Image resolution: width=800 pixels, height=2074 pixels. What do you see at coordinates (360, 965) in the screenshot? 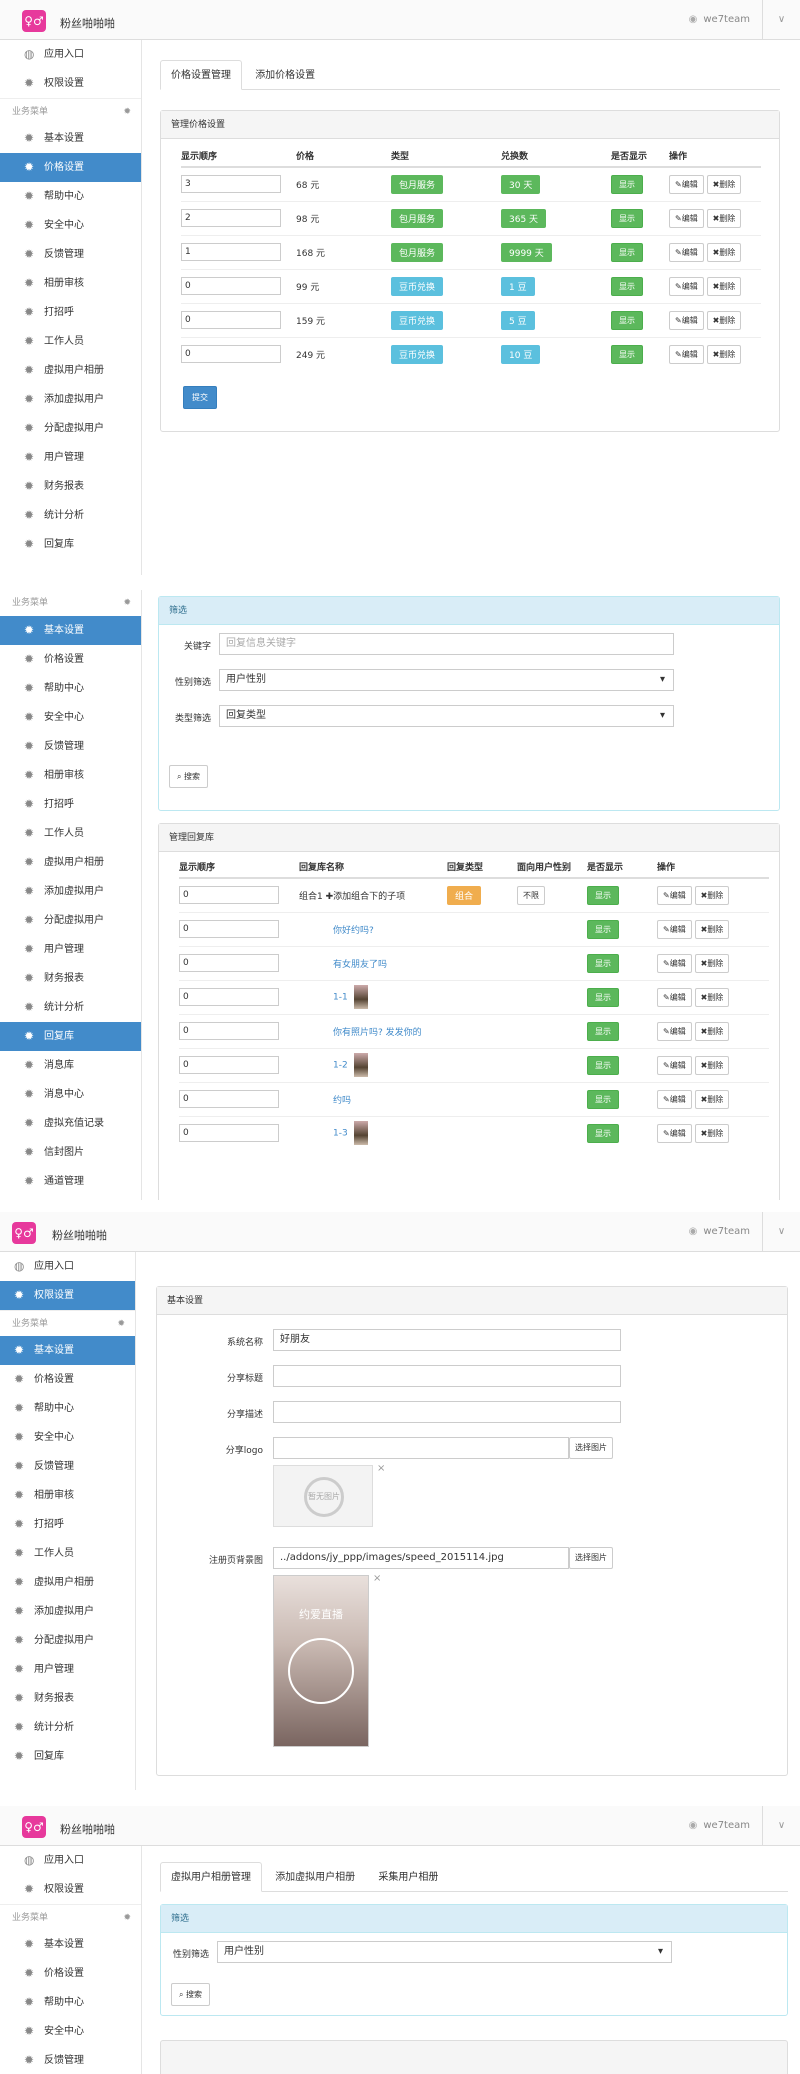
I see `reply-name-link: 有女朋友了吗` at bounding box center [360, 965].